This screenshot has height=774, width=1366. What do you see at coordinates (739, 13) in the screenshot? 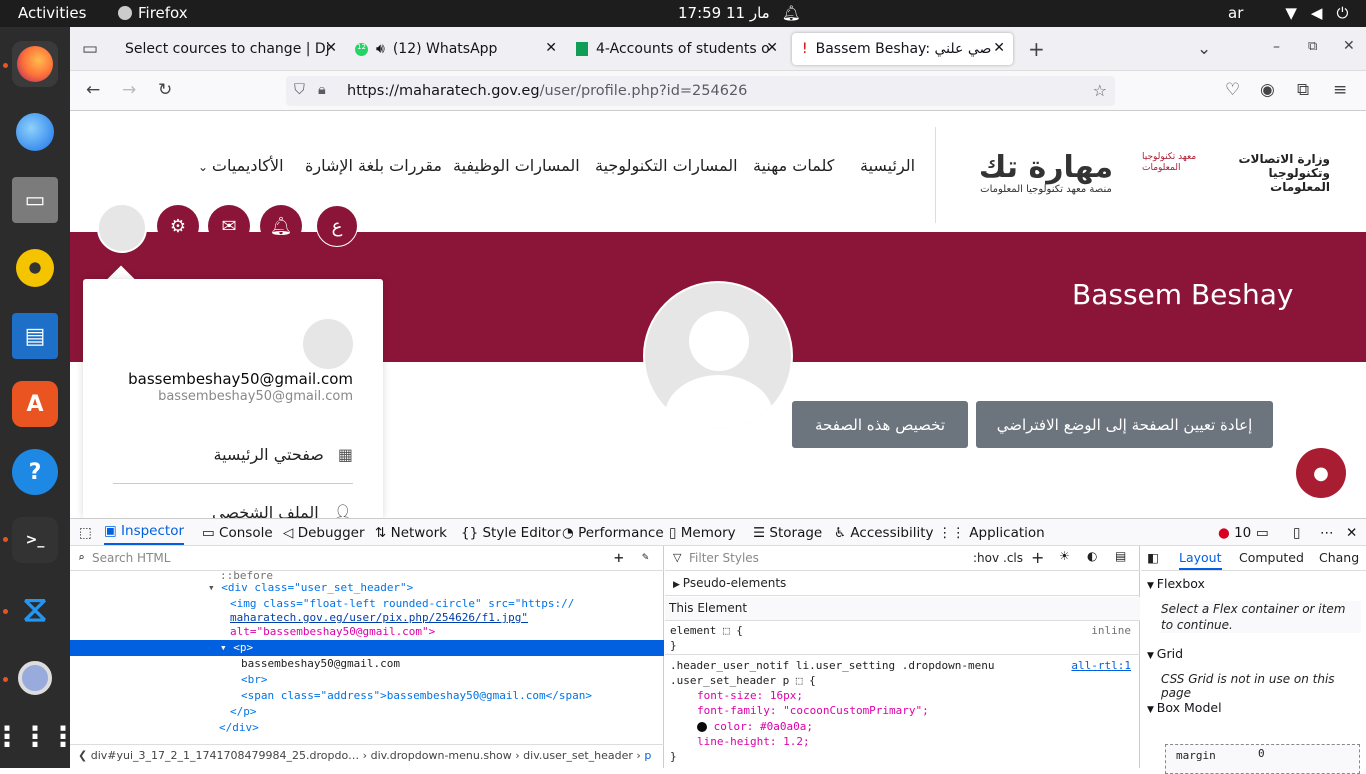
I see `clock: 17:59 مار 11 🔔︎` at bounding box center [739, 13].